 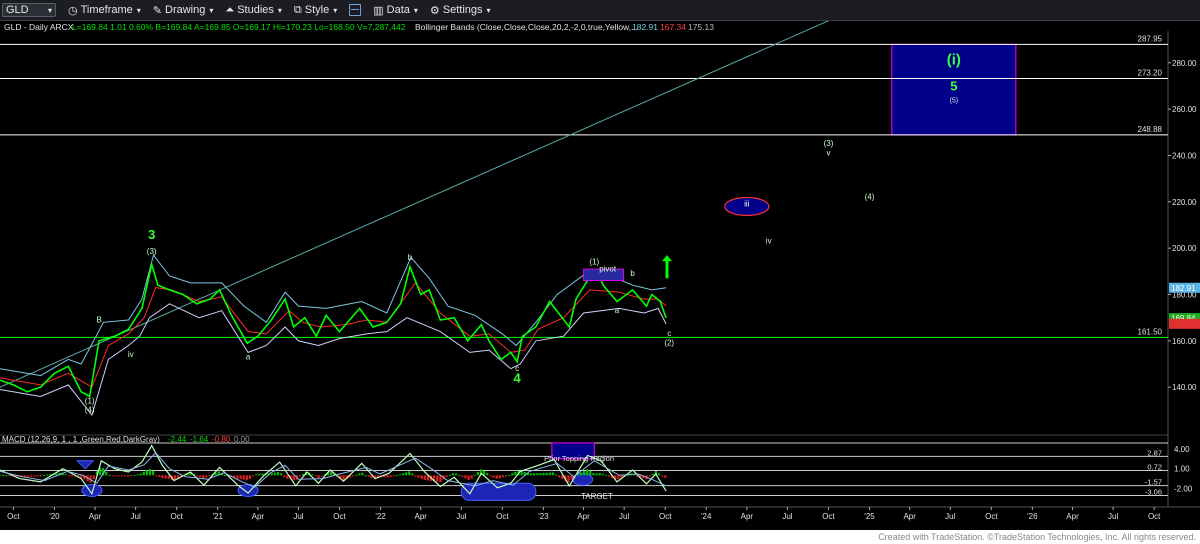 What do you see at coordinates (95, 516) in the screenshot?
I see `time-tick-label: Apr` at bounding box center [95, 516].